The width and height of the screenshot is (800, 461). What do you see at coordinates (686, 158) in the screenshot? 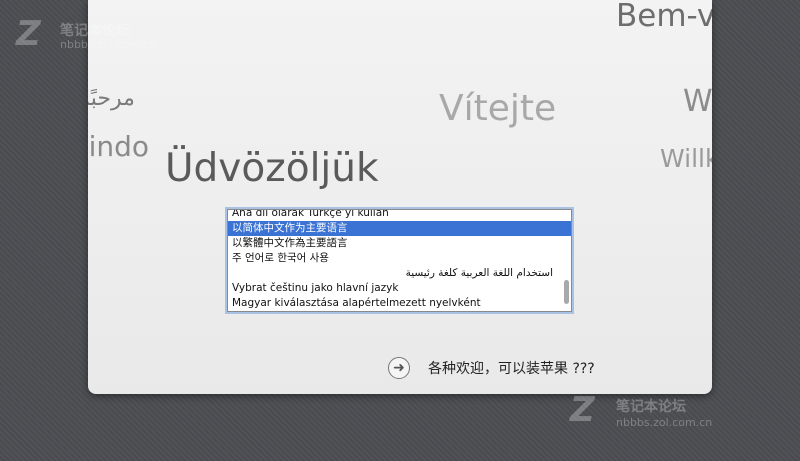
I see `greeting-german: Willk` at bounding box center [686, 158].